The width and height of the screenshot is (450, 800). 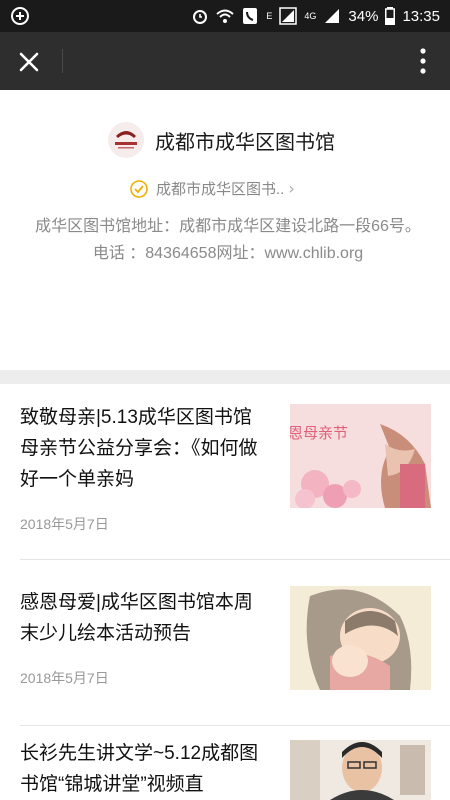 I want to click on article-thumbnail: 恩母亲节, so click(x=360, y=456).